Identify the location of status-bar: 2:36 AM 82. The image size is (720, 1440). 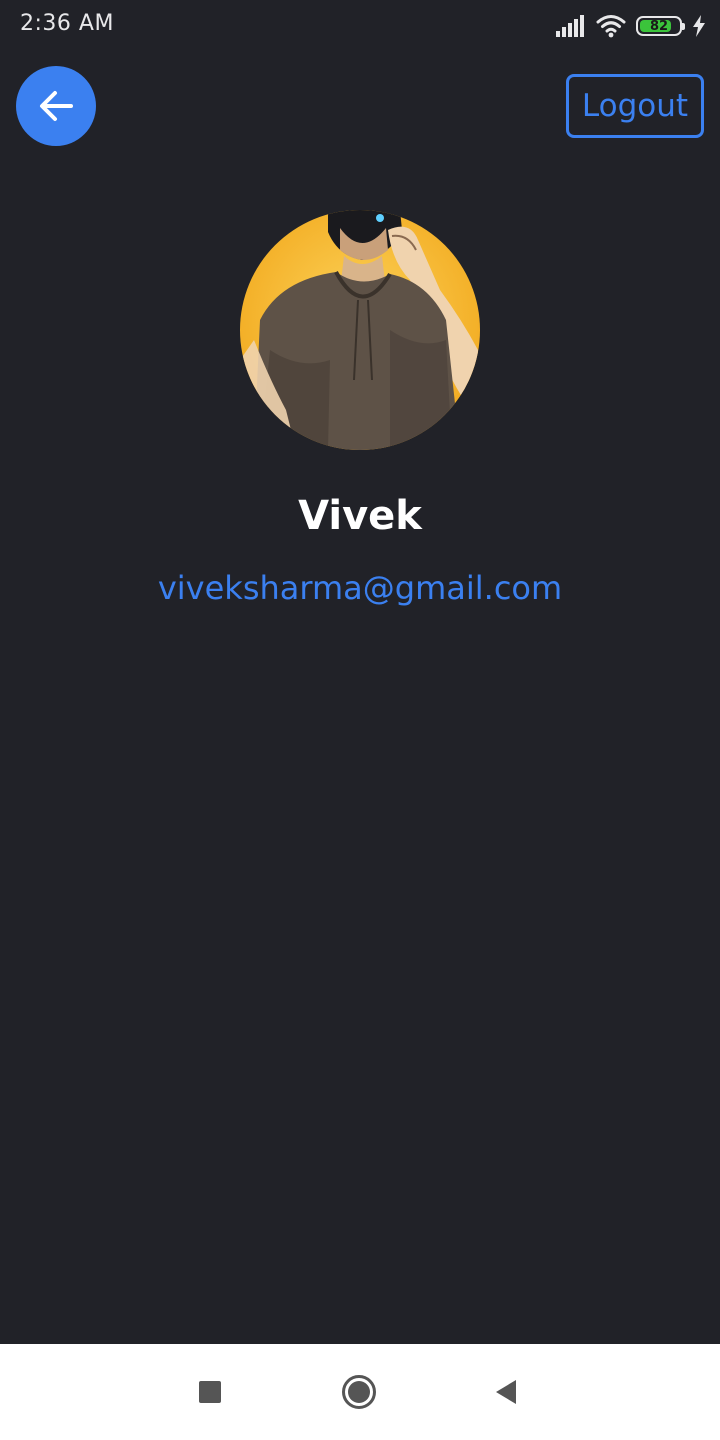
(360, 26).